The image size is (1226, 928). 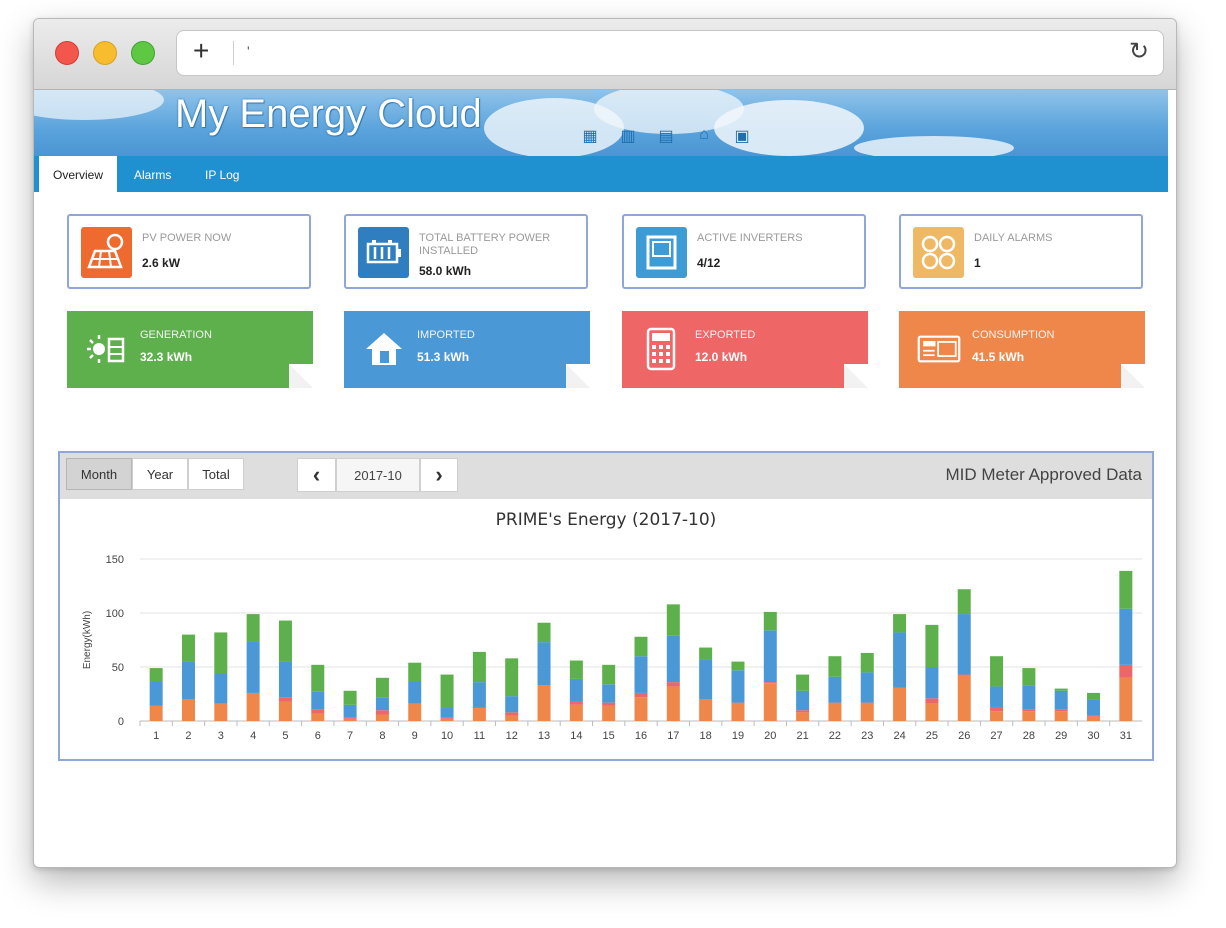 I want to click on y-tick-label: 100, so click(x=115, y=614).